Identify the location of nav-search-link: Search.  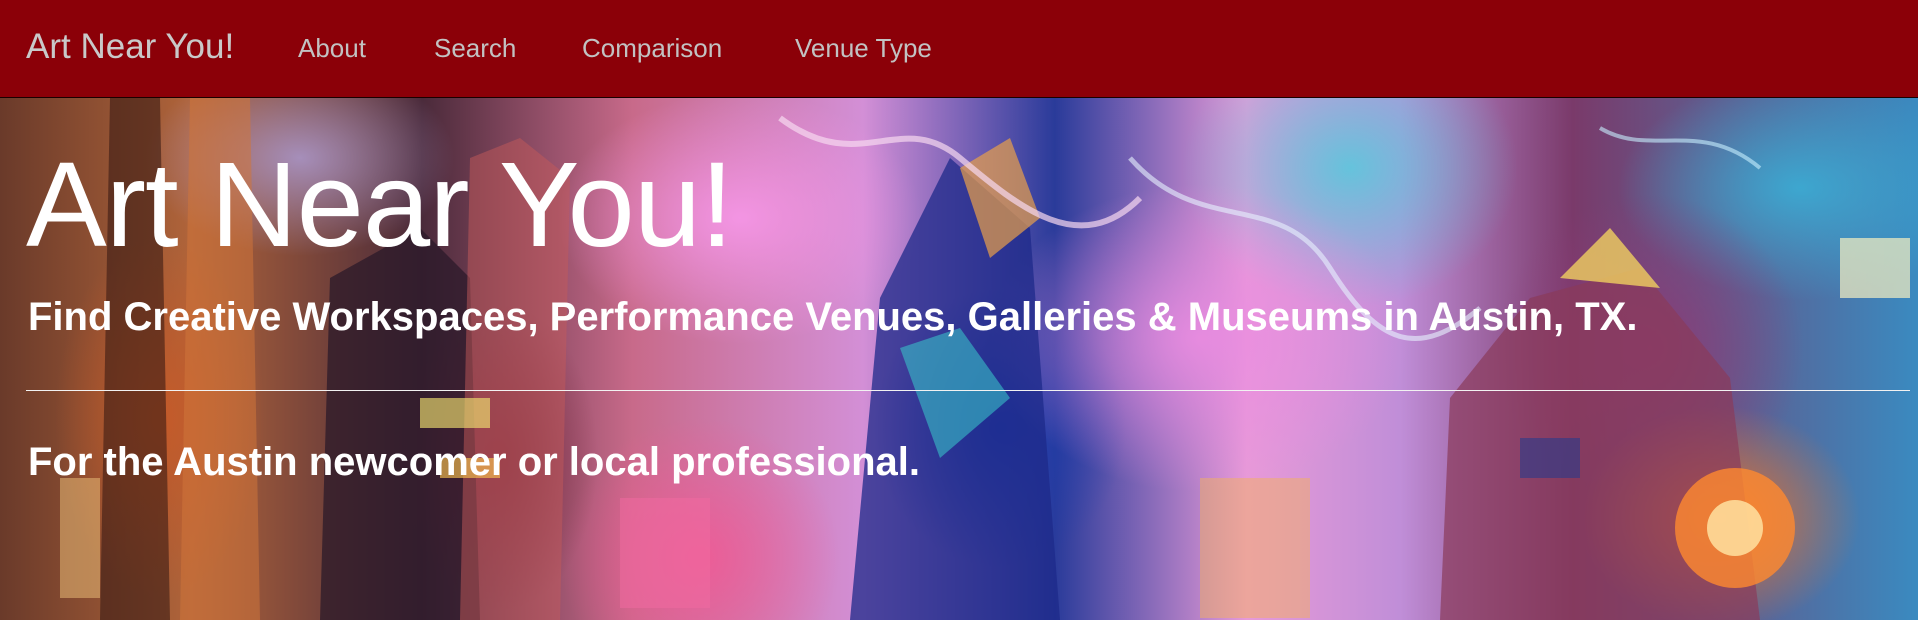
(475, 48).